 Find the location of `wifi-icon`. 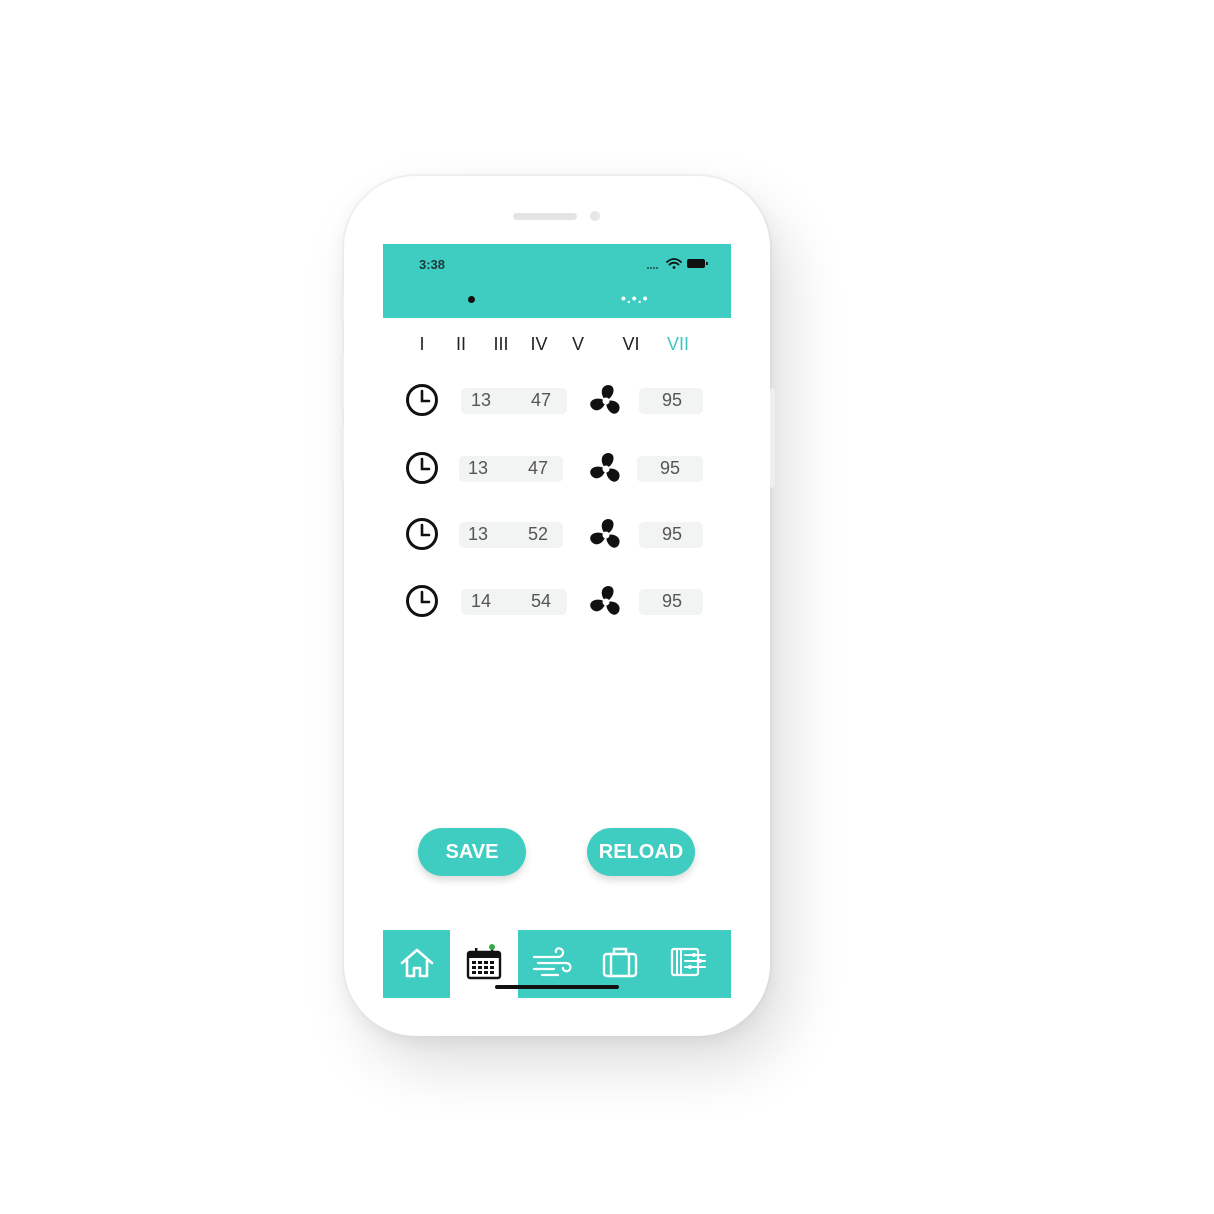

wifi-icon is located at coordinates (674, 263).